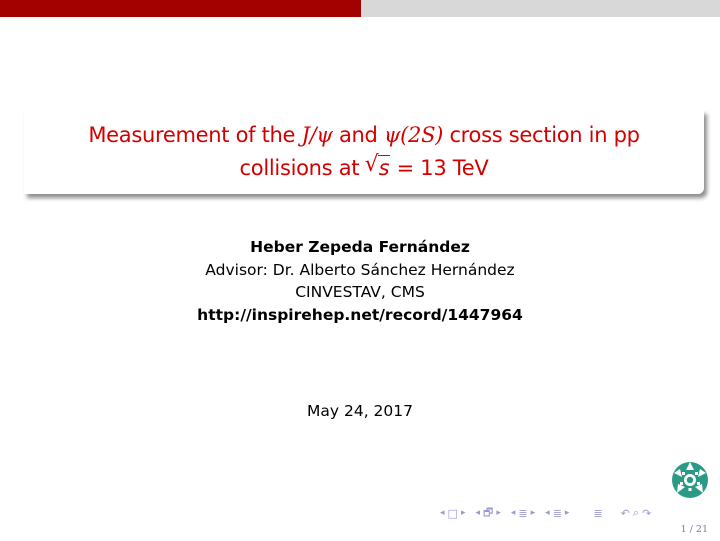 The width and height of the screenshot is (720, 541). What do you see at coordinates (540, 8) in the screenshot?
I see `header-bar-remaining` at bounding box center [540, 8].